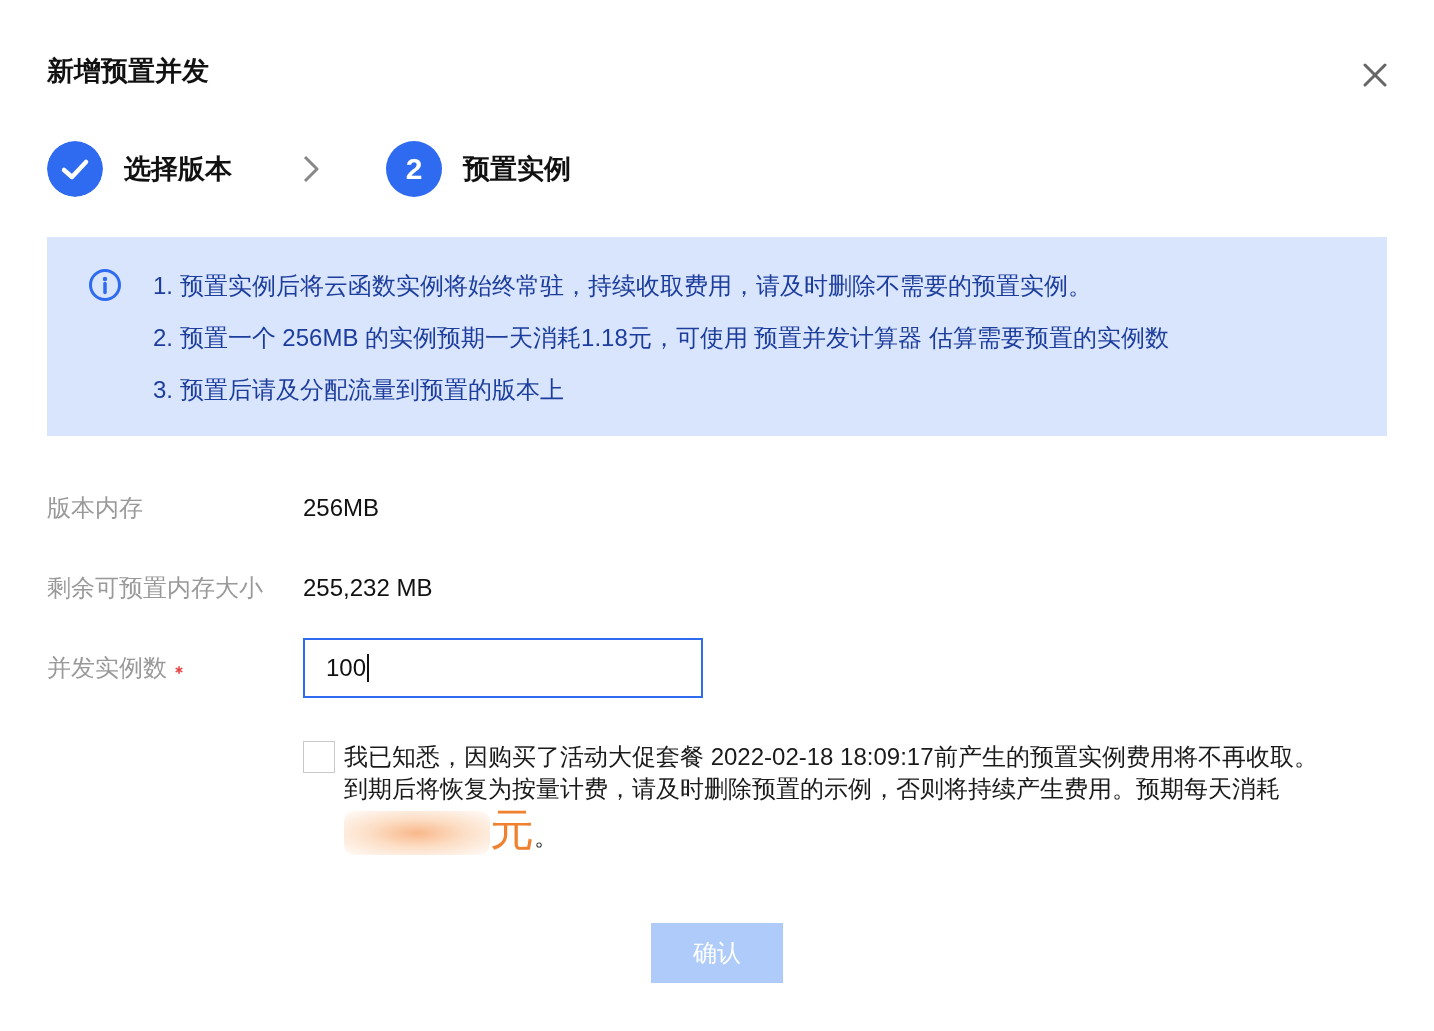 This screenshot has height=1031, width=1434. What do you see at coordinates (524, 830) in the screenshot?
I see `currency-suffix: 元。` at bounding box center [524, 830].